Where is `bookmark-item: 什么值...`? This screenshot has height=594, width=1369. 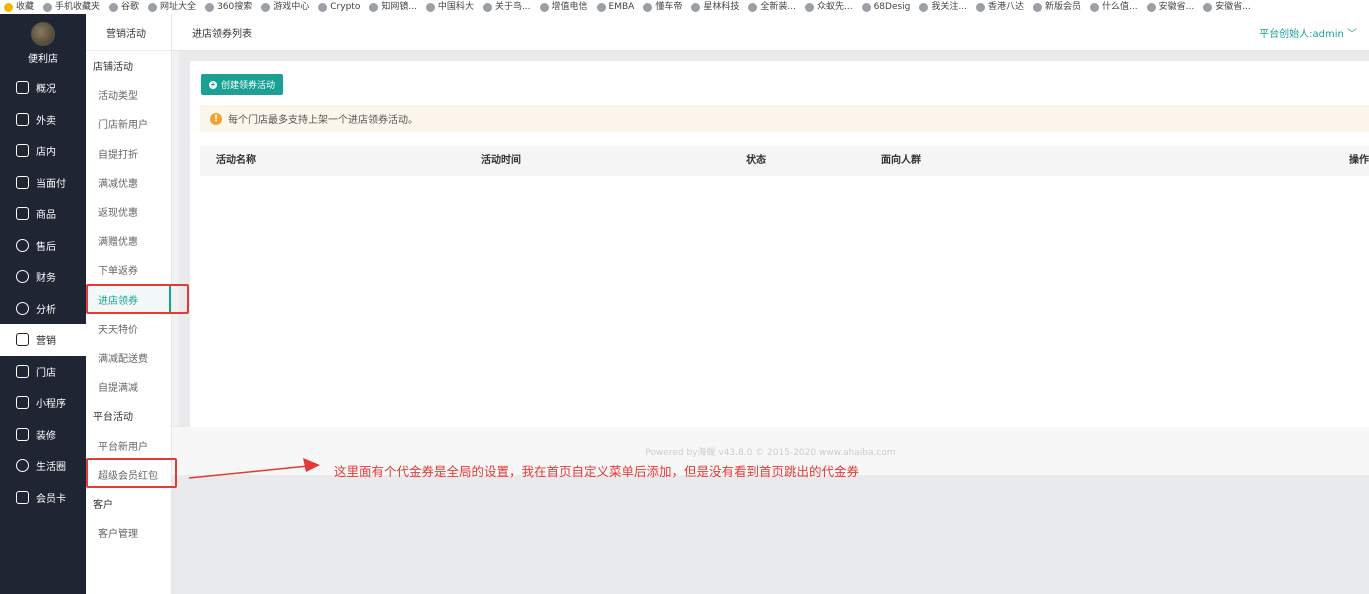
bookmark-item: 什么值... is located at coordinates (1114, 7).